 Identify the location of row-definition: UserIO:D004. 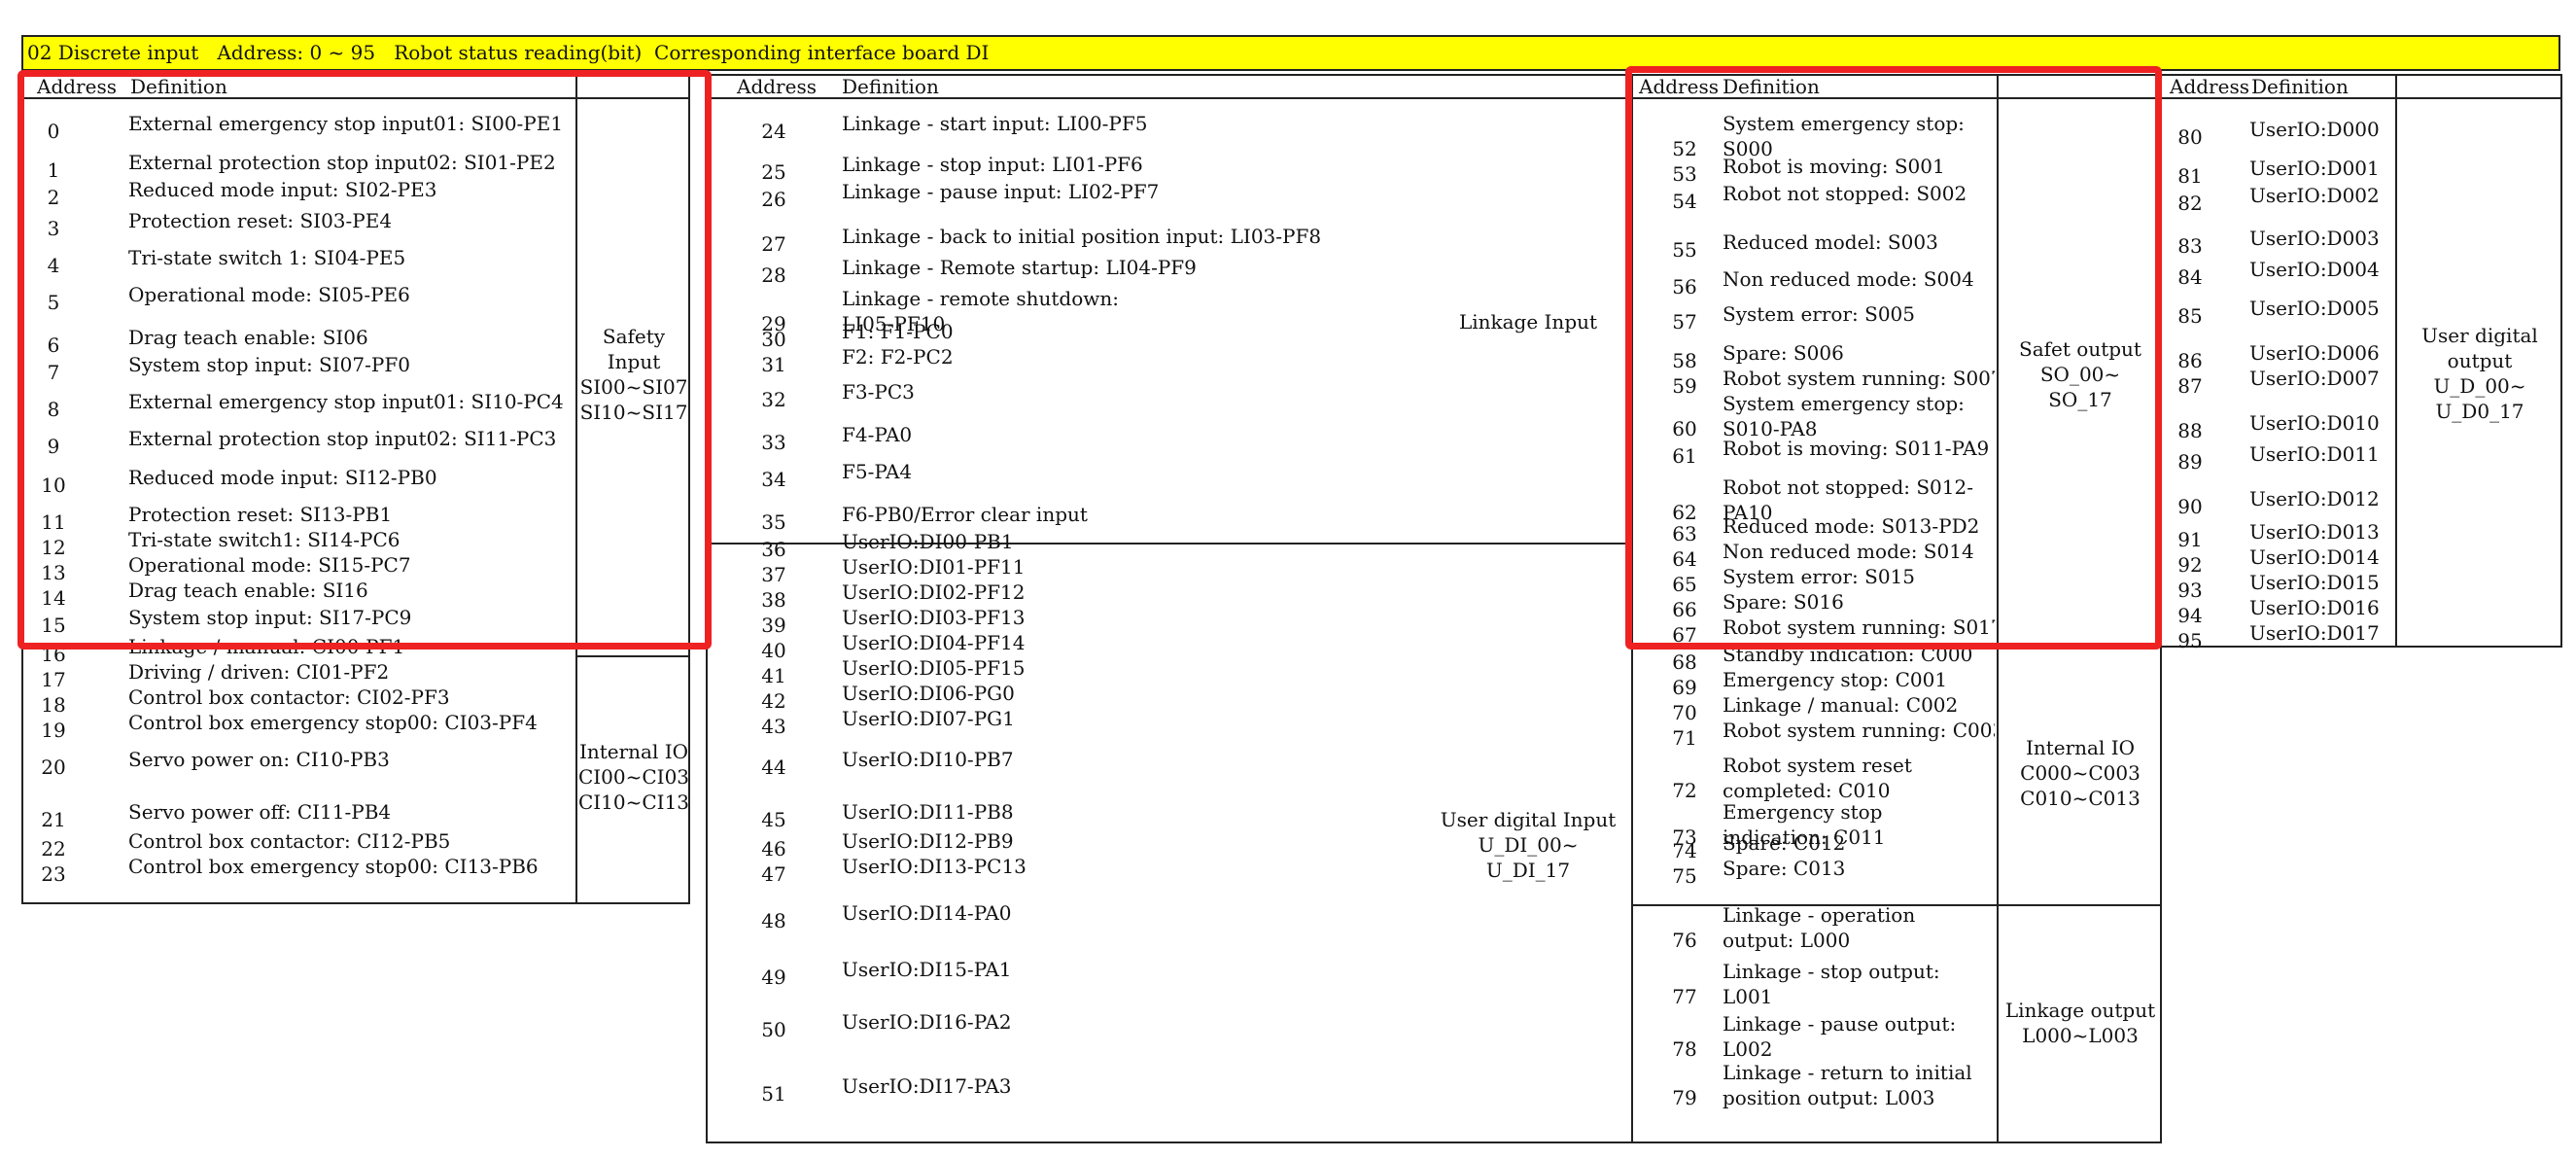
(2314, 269).